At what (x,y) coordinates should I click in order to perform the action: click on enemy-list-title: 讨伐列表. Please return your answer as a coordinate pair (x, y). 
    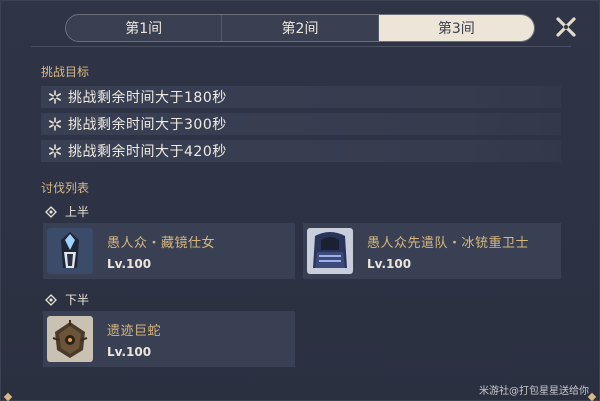
    Looking at the image, I should click on (65, 188).